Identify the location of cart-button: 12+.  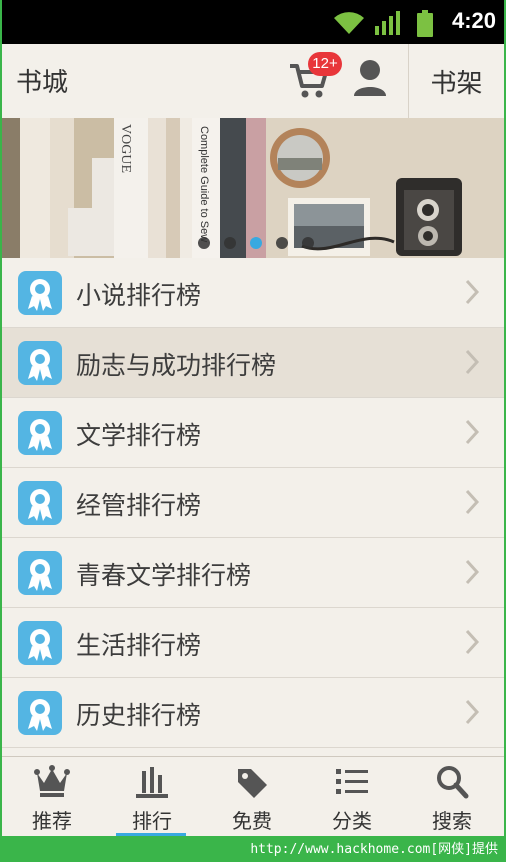
(315, 76).